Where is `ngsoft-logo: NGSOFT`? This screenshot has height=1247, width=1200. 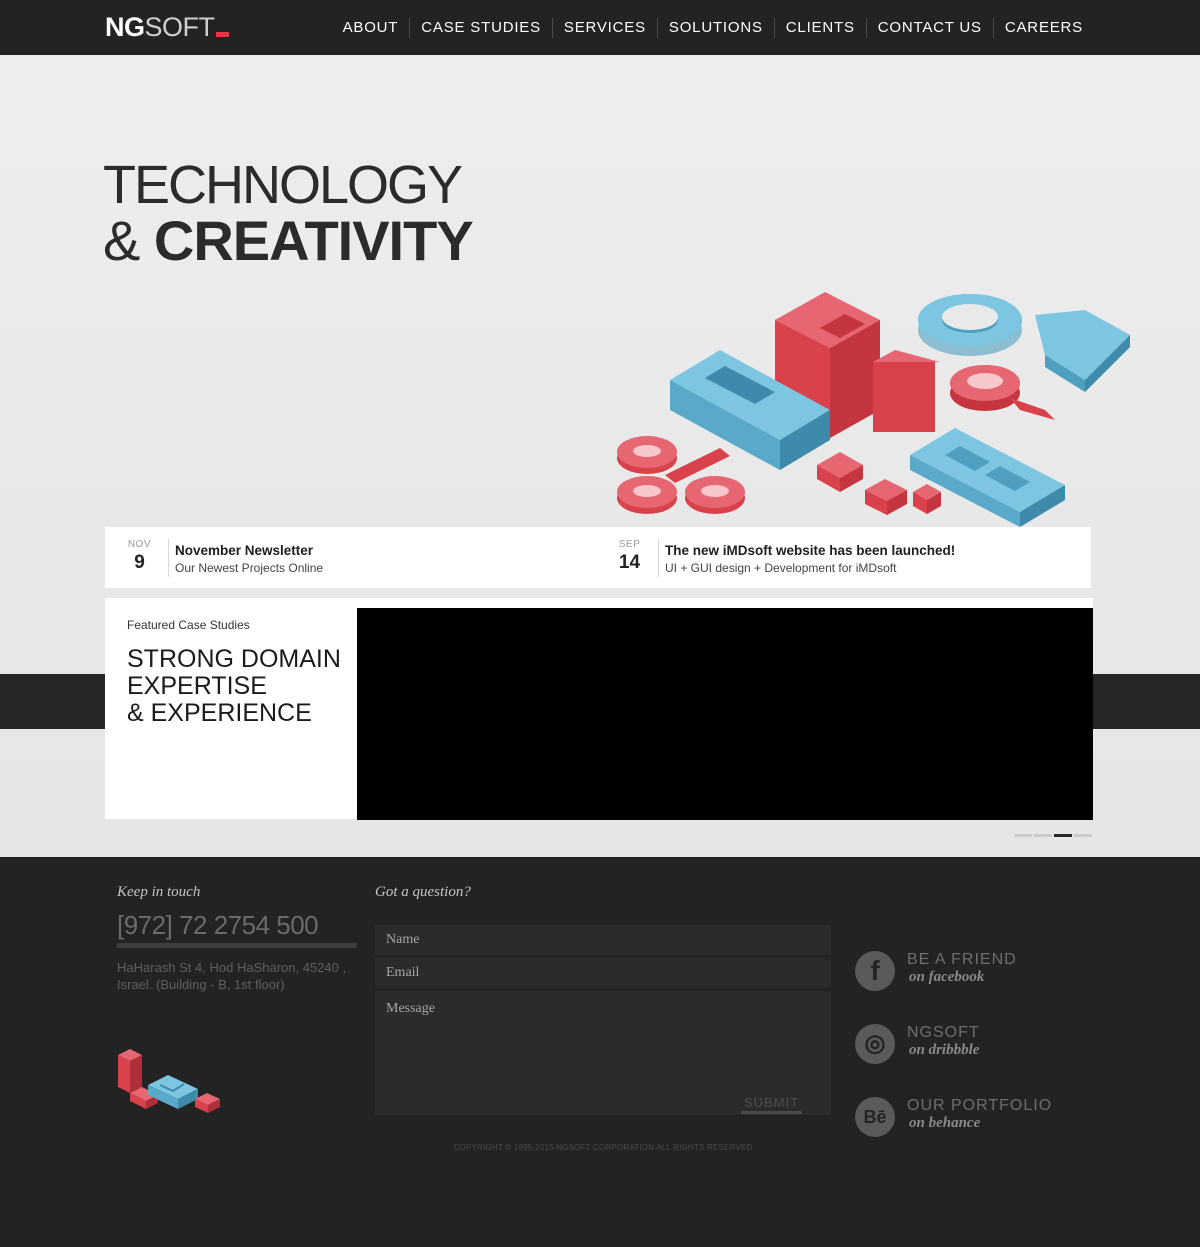 ngsoft-logo: NGSOFT is located at coordinates (167, 27).